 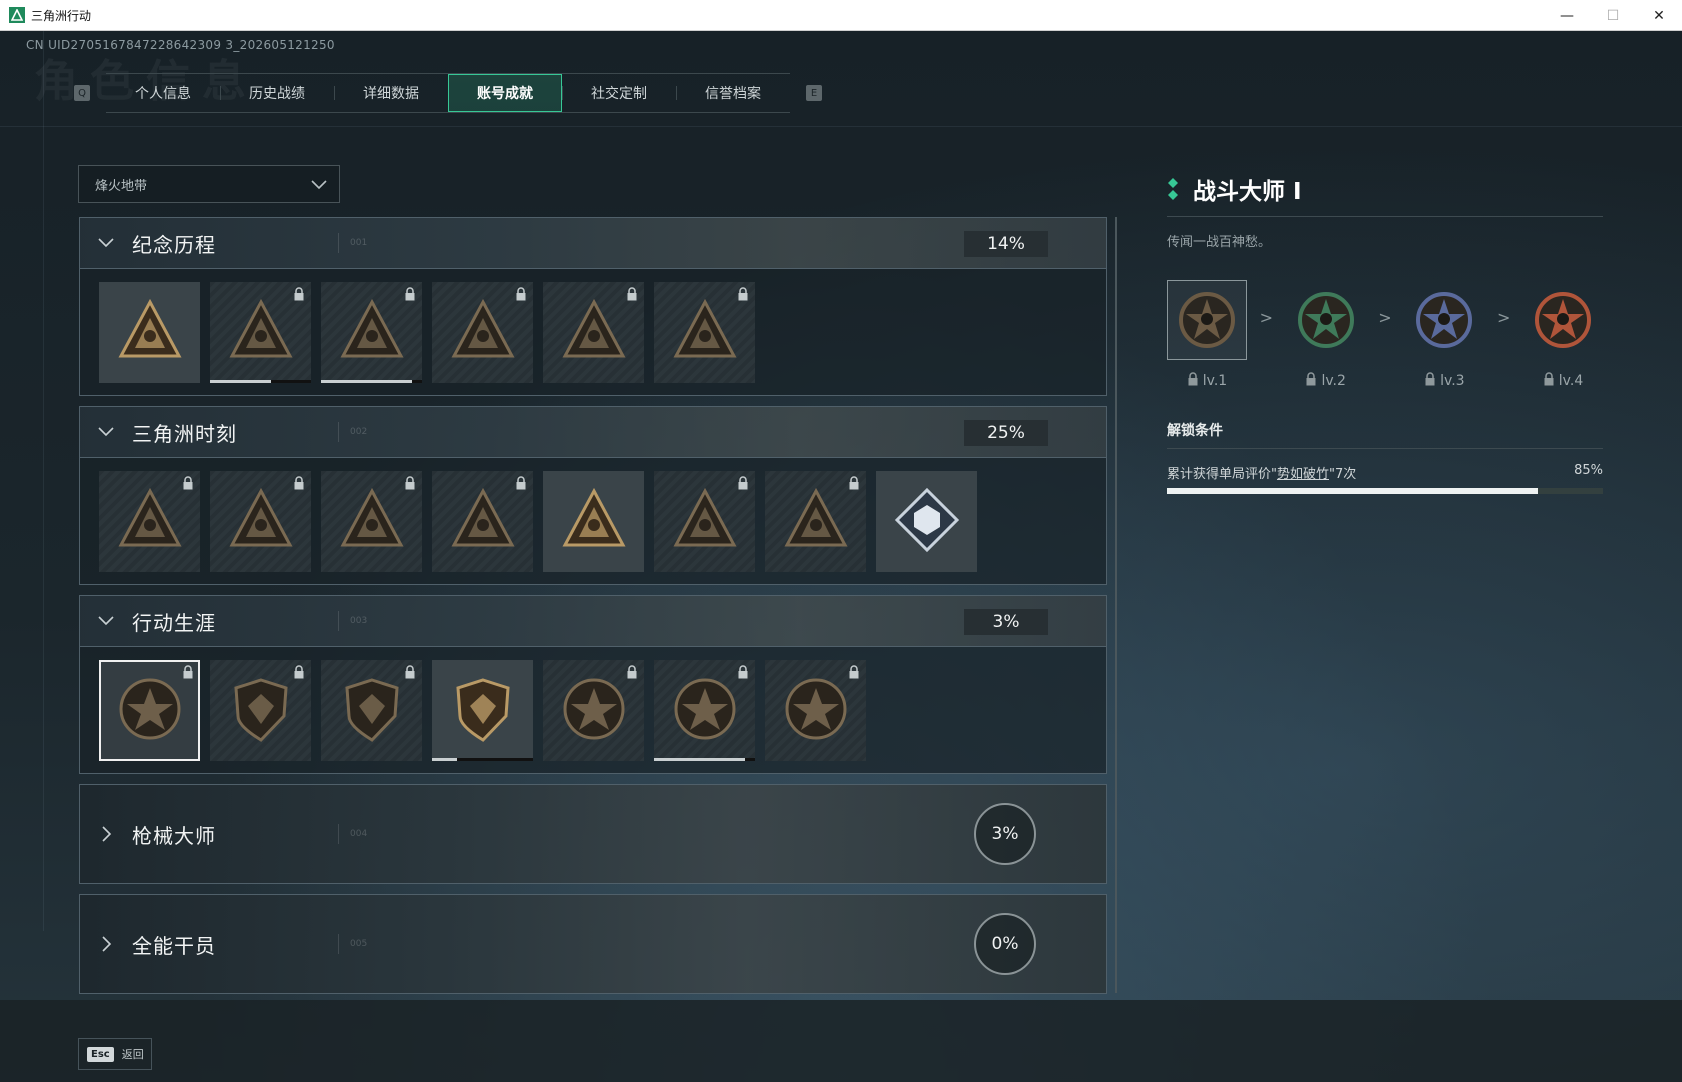 I want to click on category-percent-ring: 0%, so click(x=1005, y=944).